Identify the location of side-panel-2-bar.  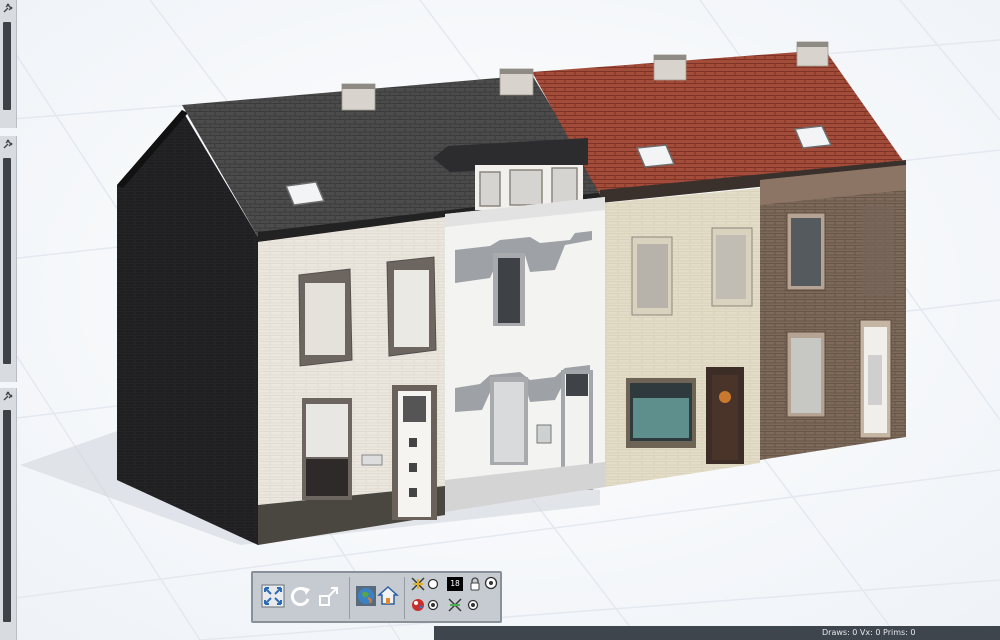
(7, 261).